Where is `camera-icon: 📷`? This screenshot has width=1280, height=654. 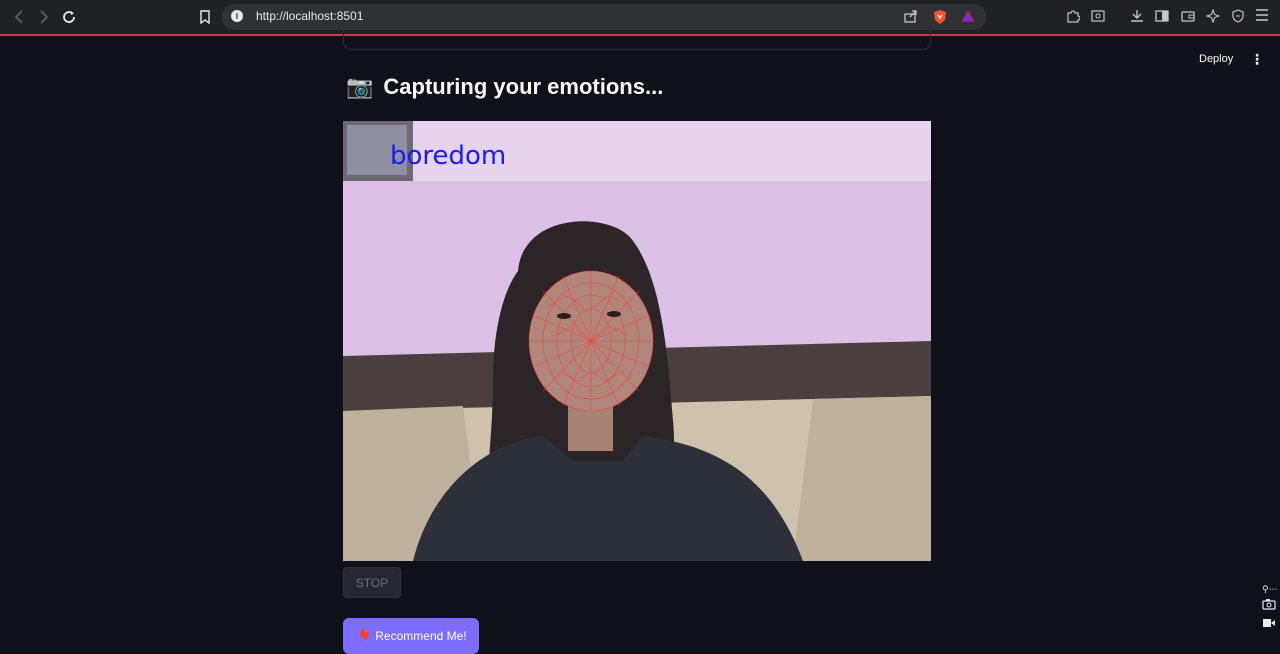 camera-icon: 📷 is located at coordinates (360, 86).